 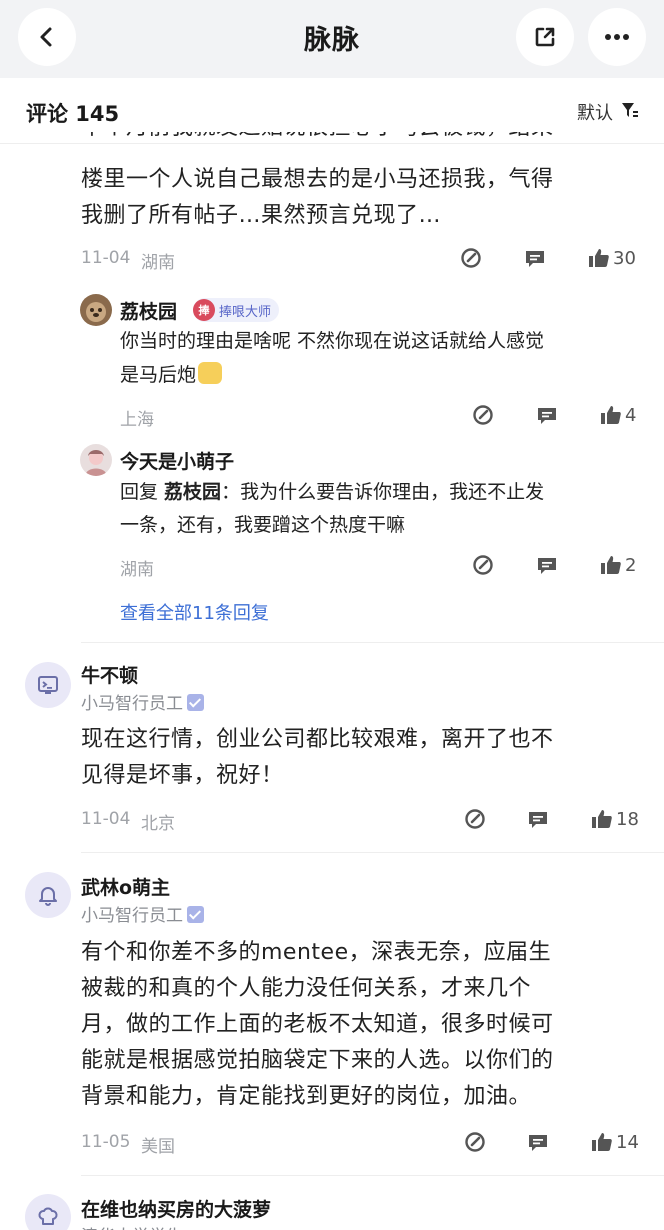 I want to click on more-dots-icon, so click(x=617, y=37).